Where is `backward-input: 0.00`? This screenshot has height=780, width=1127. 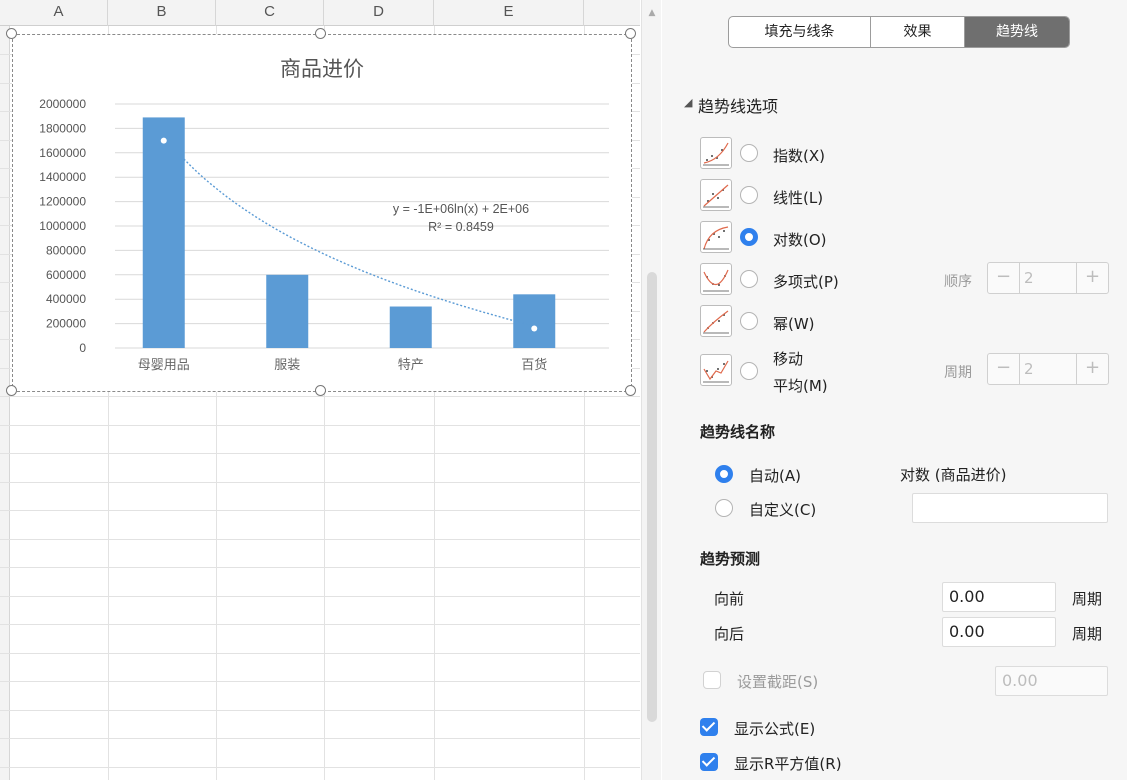
backward-input: 0.00 is located at coordinates (999, 632).